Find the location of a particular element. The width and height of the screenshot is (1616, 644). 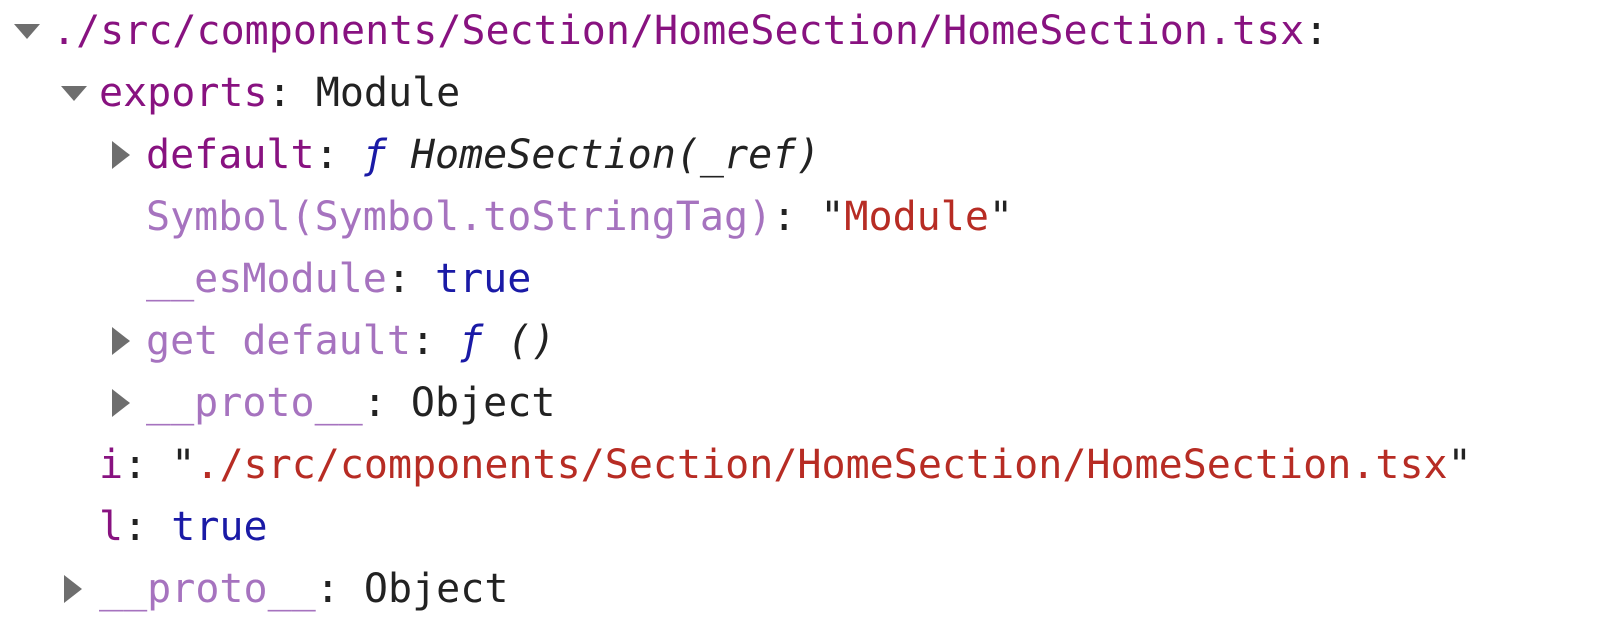

property-value: Module is located at coordinates (388, 93).